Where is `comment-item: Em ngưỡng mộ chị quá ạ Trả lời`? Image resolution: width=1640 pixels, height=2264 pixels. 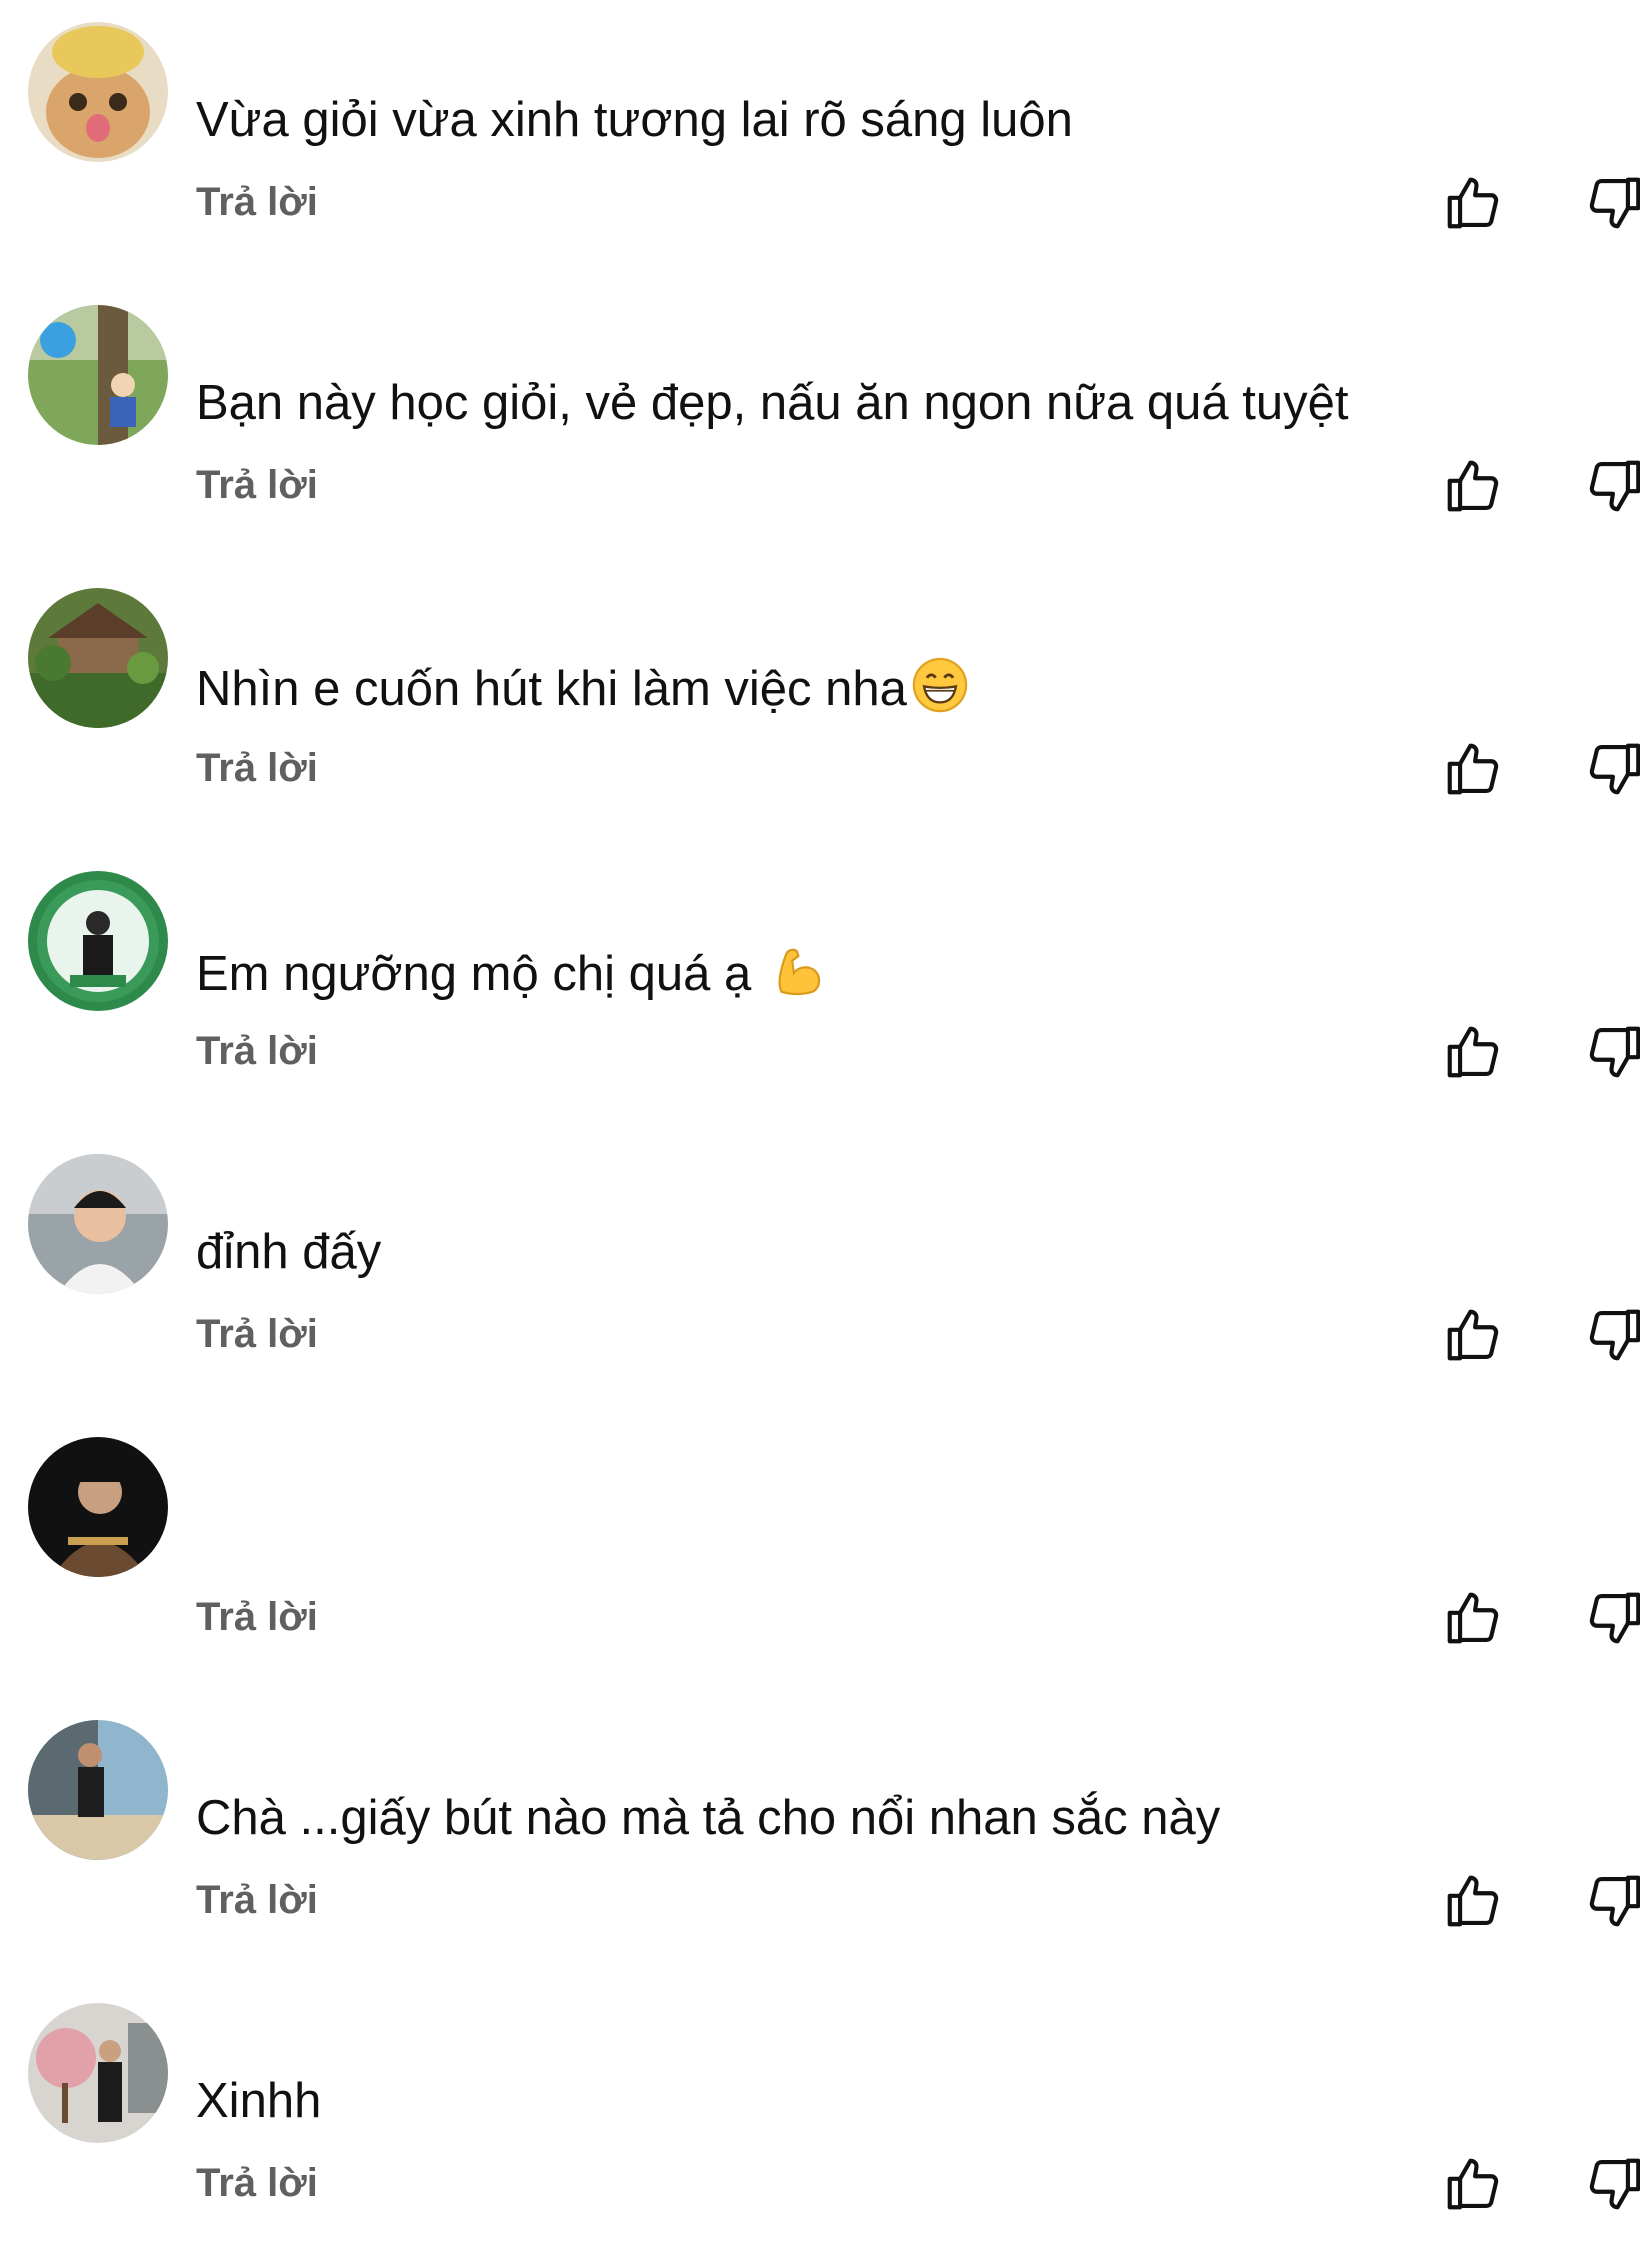
comment-item: Em ngưỡng mộ chị quá ạ Trả lời is located at coordinates (820, 990).